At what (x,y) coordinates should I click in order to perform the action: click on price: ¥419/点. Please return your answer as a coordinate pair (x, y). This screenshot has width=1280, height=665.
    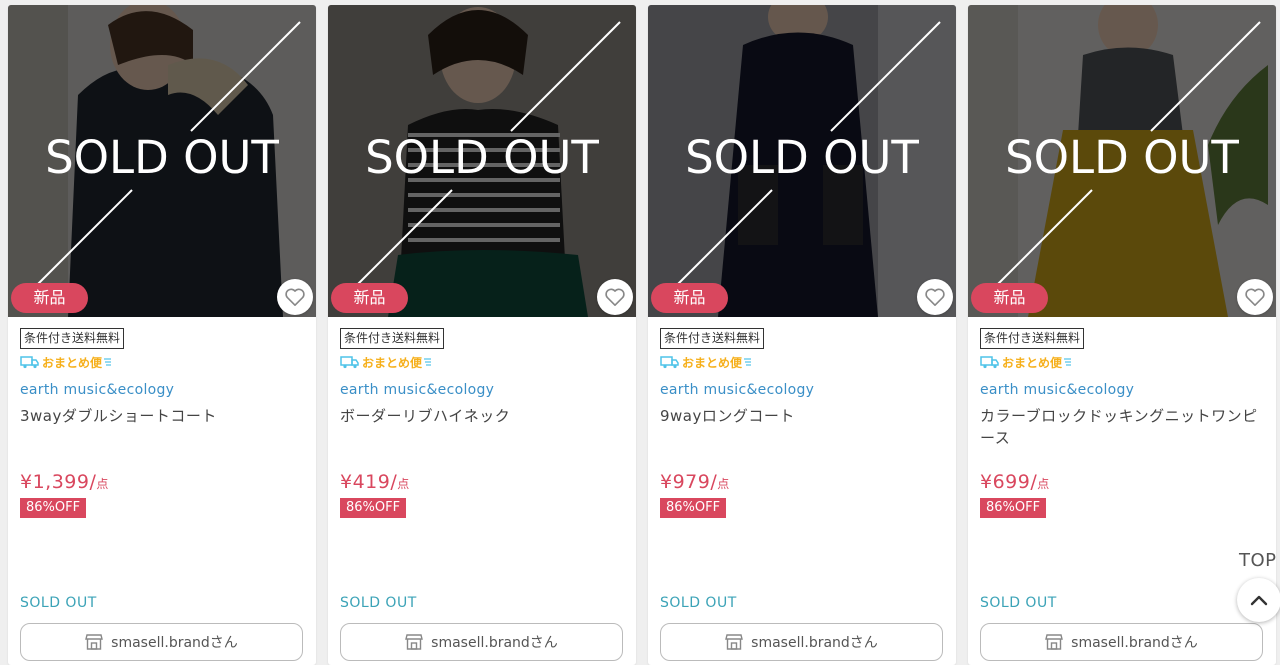
    Looking at the image, I should click on (482, 482).